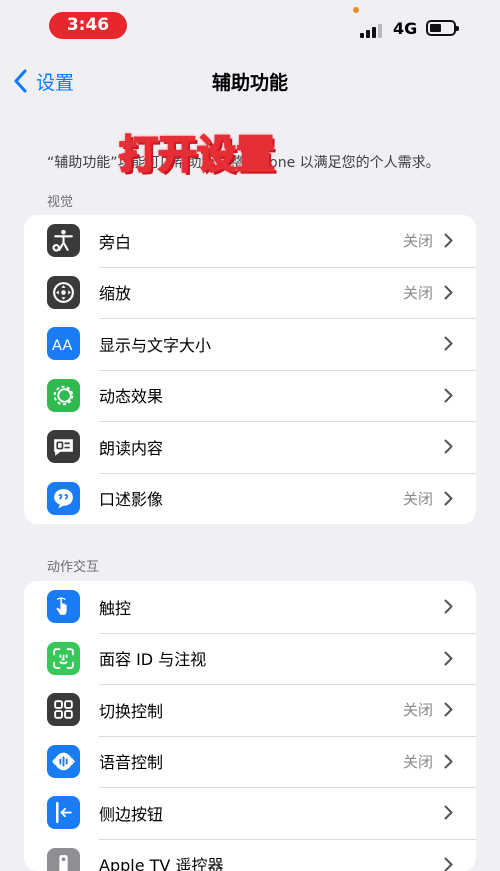 Image resolution: width=500 pixels, height=871 pixels. What do you see at coordinates (63, 812) in the screenshot?
I see `side-button-icon` at bounding box center [63, 812].